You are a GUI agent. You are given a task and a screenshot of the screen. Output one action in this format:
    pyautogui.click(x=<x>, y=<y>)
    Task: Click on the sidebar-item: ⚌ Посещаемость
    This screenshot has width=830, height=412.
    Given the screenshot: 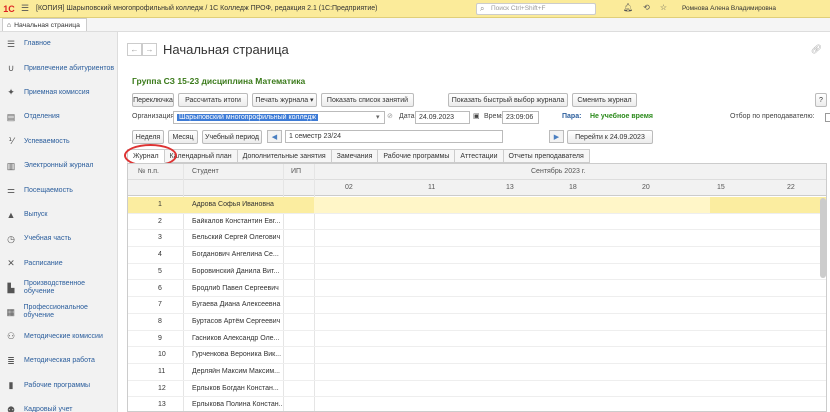 What is the action you would take?
    pyautogui.click(x=58, y=190)
    